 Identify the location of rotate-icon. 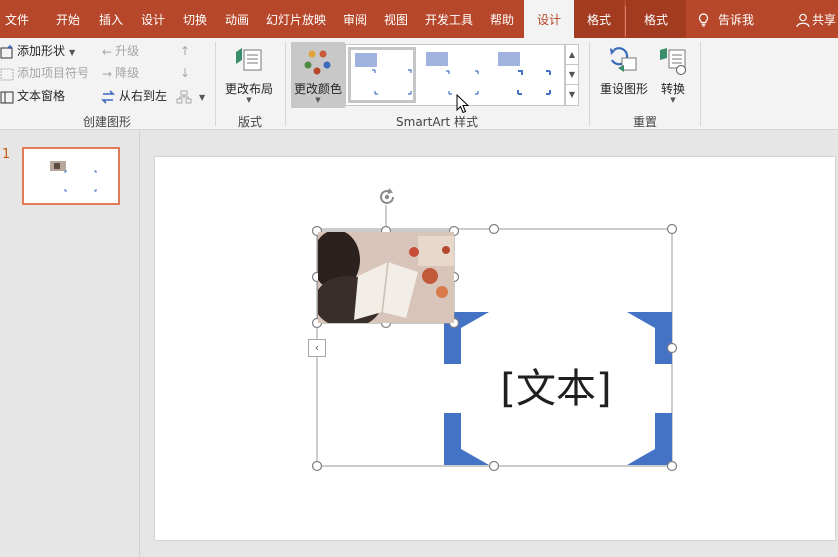
(387, 197).